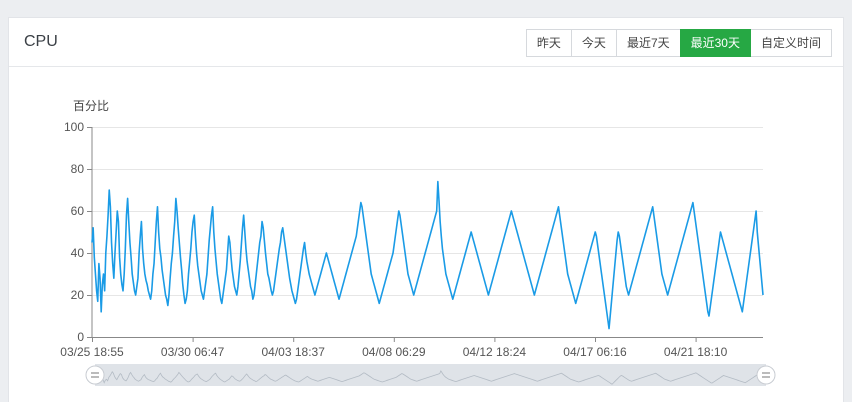  I want to click on x-tick-label: 04/17 06:16, so click(595, 352).